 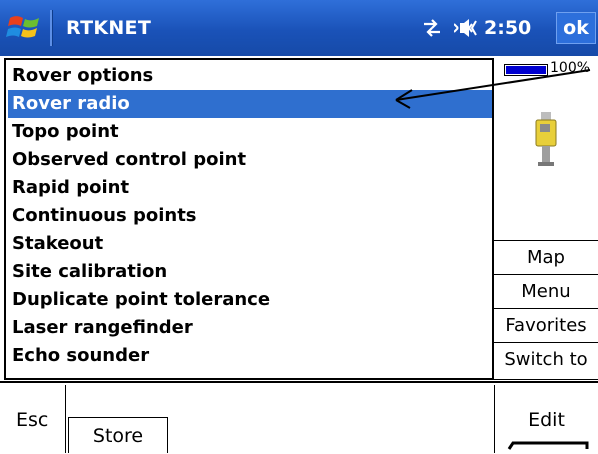 I want to click on list-item: Duplicate point tolerance, so click(x=250, y=300).